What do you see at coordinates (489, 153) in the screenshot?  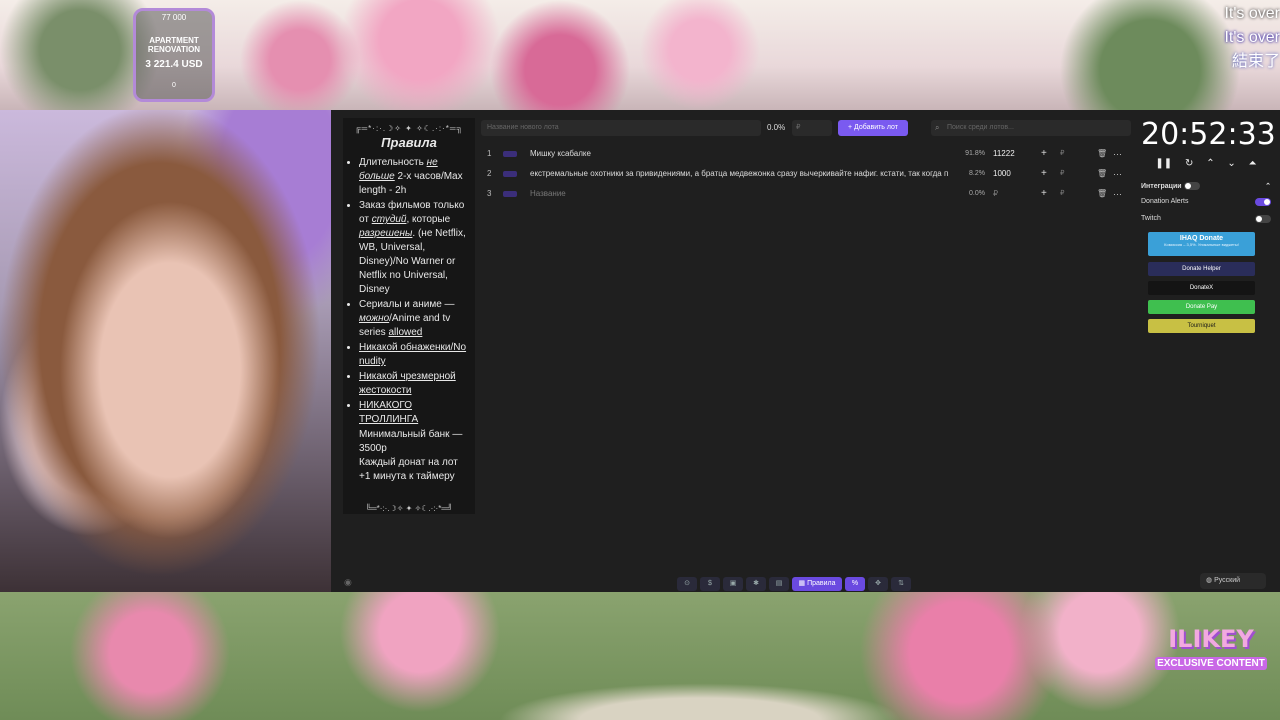 I see `lot-number: 1` at bounding box center [489, 153].